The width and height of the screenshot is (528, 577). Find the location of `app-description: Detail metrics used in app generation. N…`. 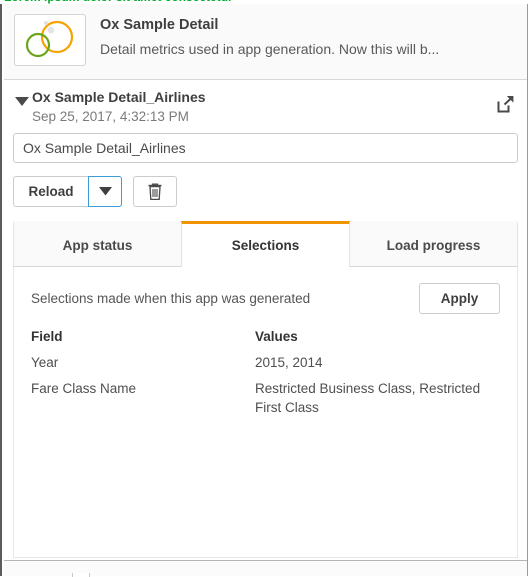

app-description: Detail metrics used in app generation. N… is located at coordinates (270, 49).